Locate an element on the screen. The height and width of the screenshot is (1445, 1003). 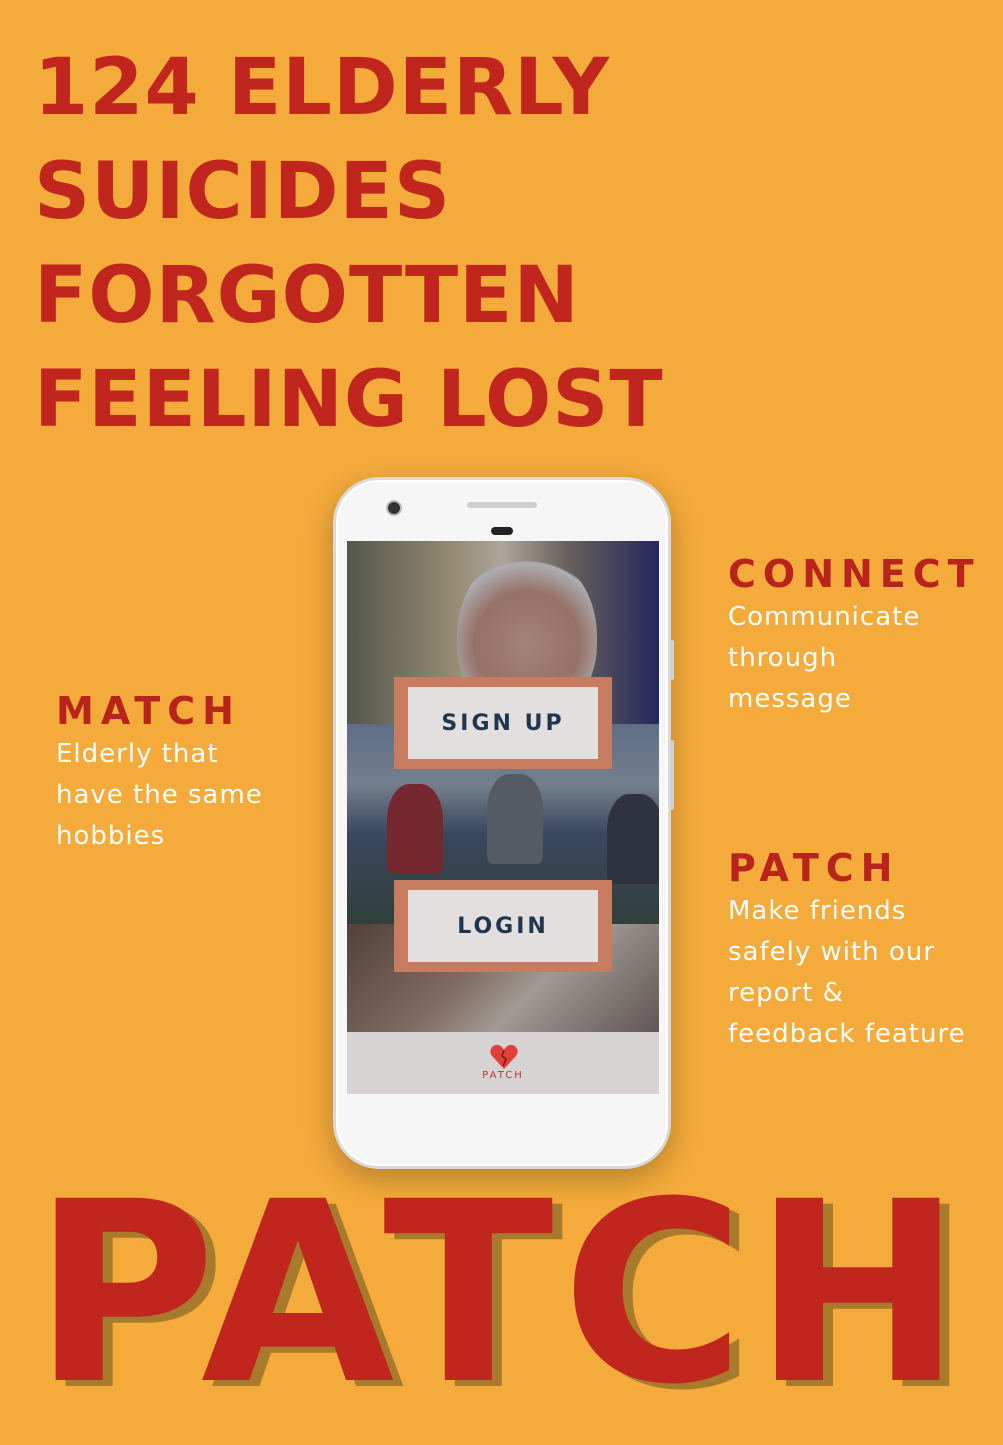
phone-sensor is located at coordinates (502, 531).